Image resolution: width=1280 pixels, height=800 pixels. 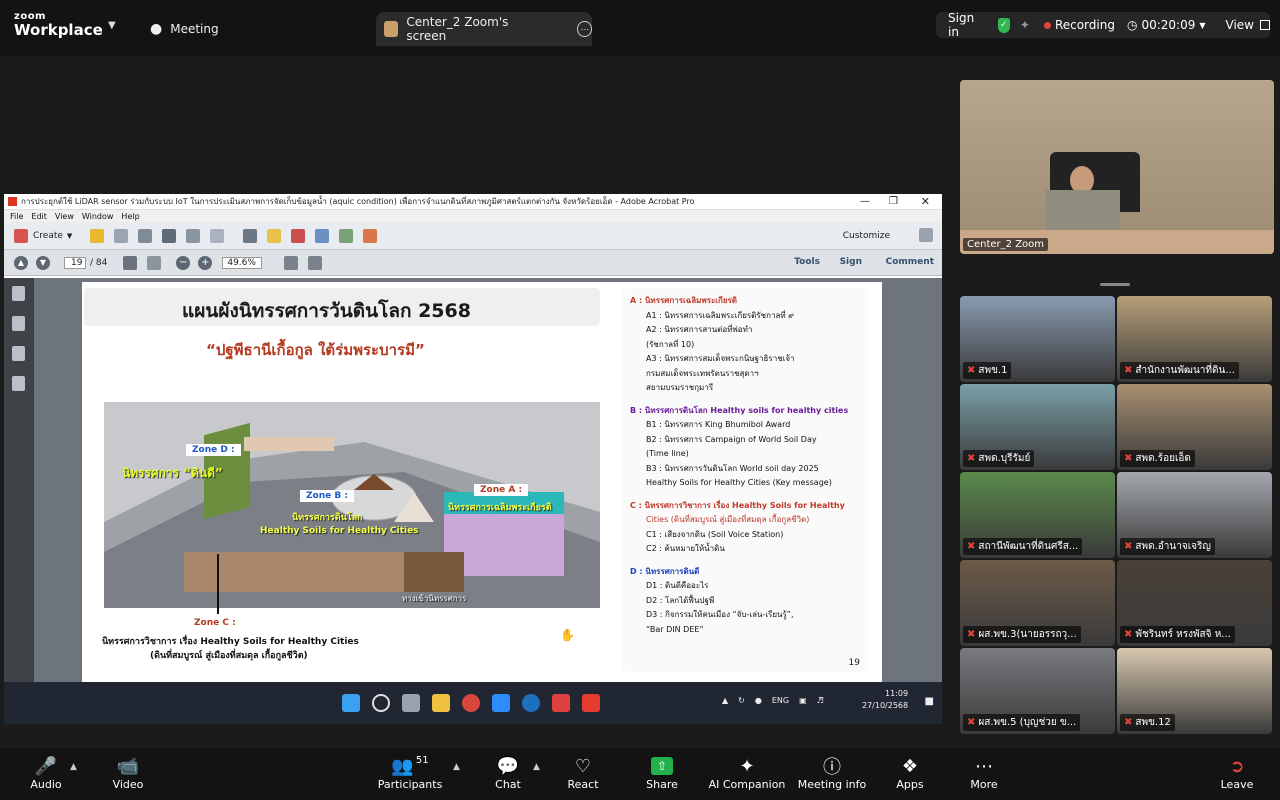 I want to click on active-speaker-video: Center_2 Zoom, so click(x=1117, y=167).